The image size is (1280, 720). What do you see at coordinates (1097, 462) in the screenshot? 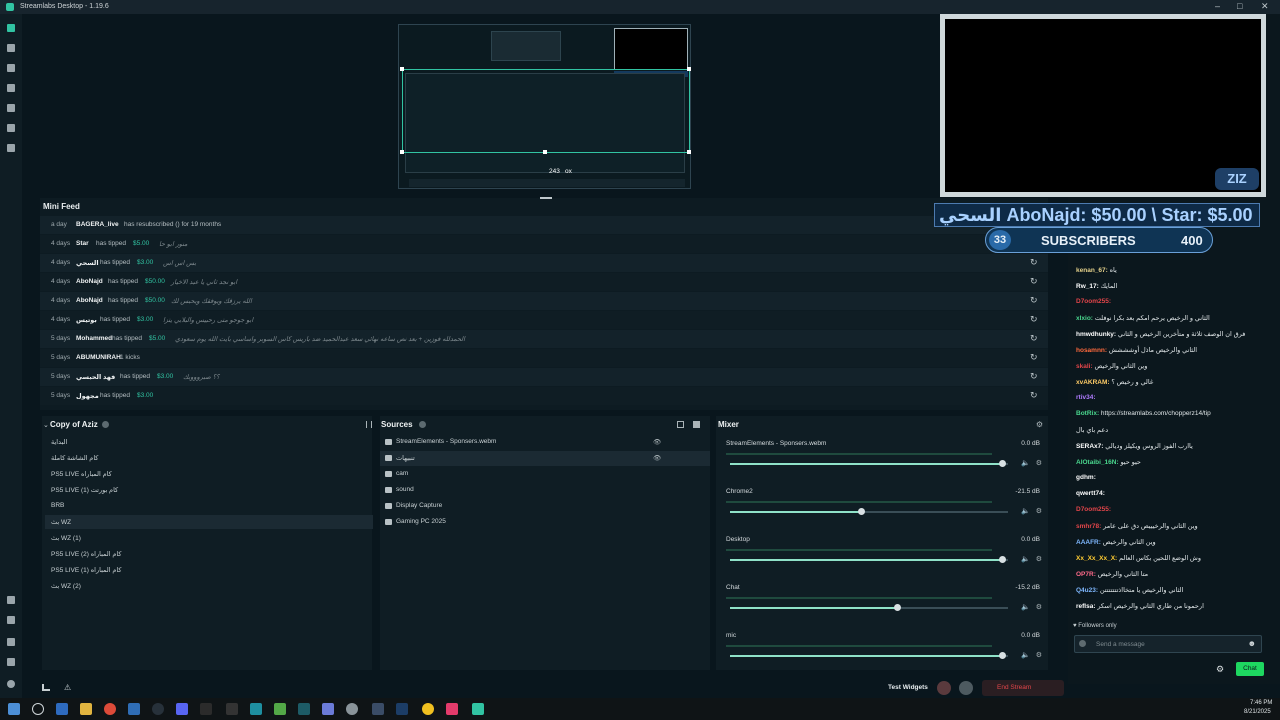
I see `chat-username: AlOtaibi_16N:` at bounding box center [1097, 462].